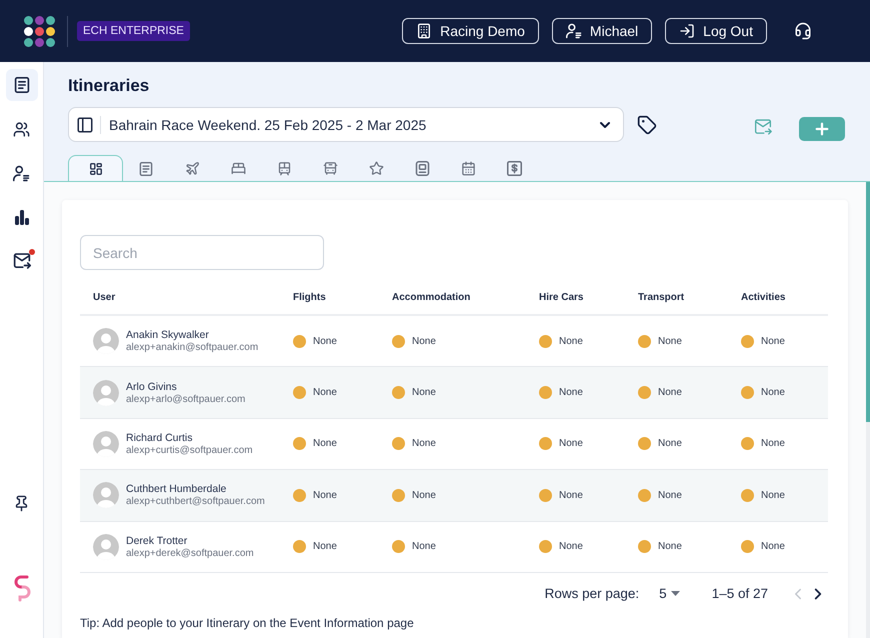  I want to click on device-icon, so click(422, 168).